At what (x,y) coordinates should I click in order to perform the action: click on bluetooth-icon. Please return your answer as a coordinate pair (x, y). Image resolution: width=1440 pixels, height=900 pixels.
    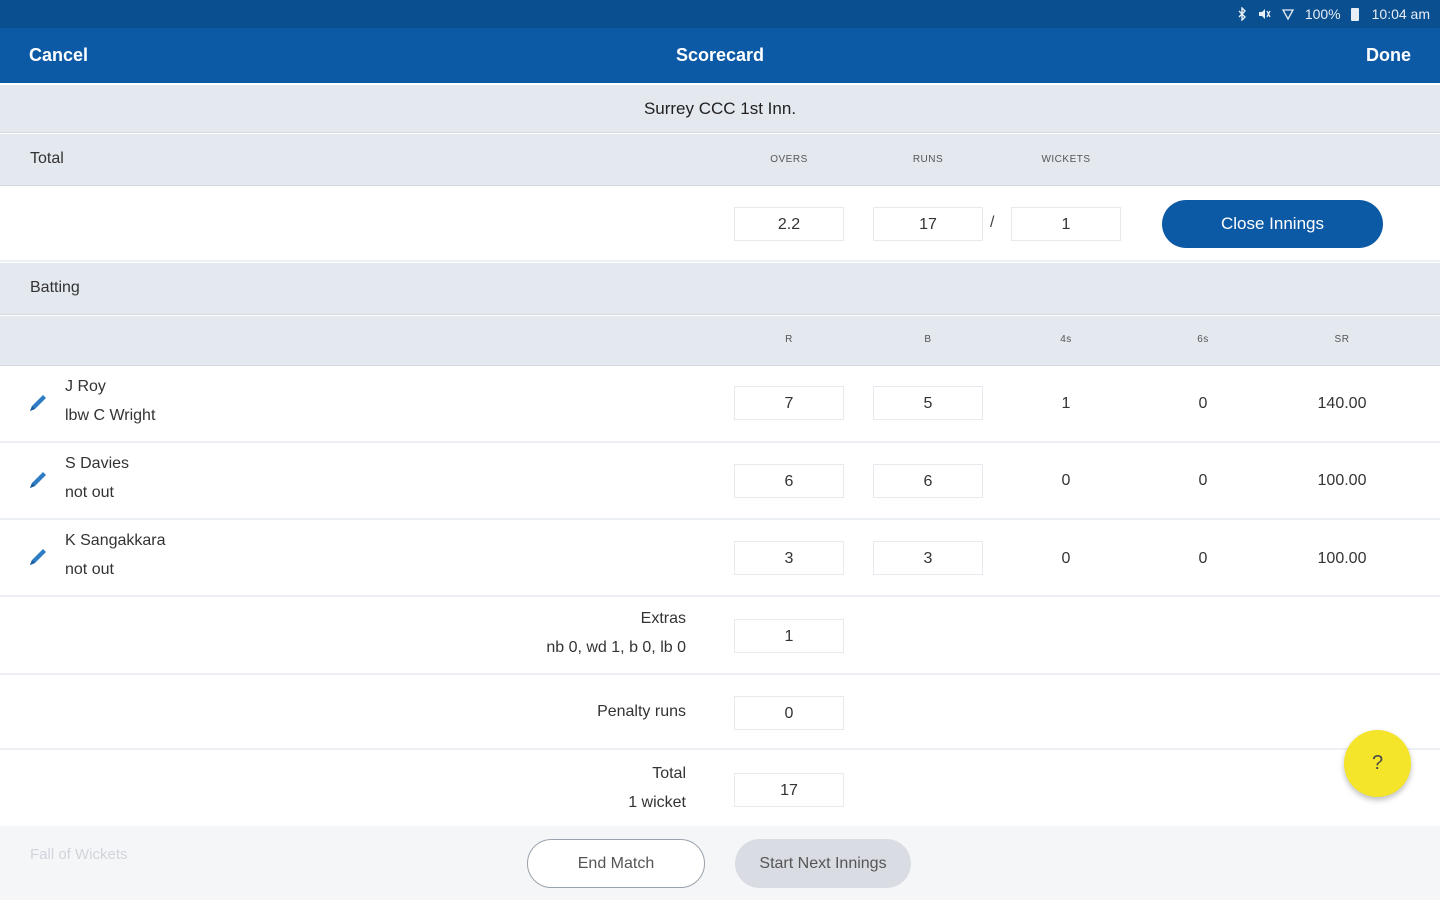
    Looking at the image, I should click on (1242, 14).